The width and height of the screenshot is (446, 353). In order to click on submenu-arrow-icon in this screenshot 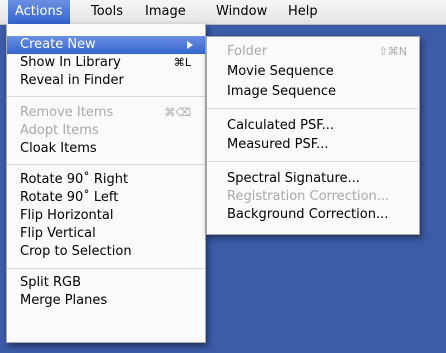, I will do `click(190, 45)`.